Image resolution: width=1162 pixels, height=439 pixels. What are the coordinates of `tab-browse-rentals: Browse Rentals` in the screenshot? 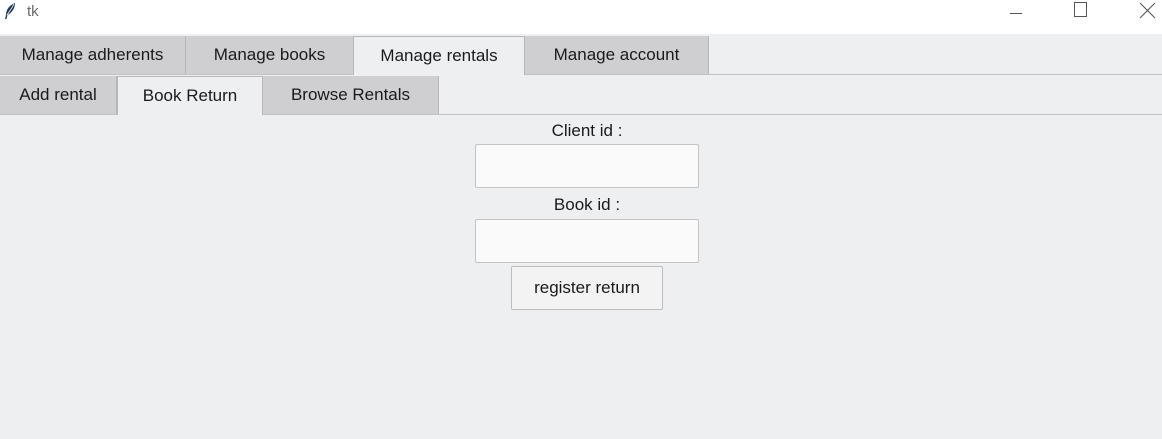 It's located at (351, 95).